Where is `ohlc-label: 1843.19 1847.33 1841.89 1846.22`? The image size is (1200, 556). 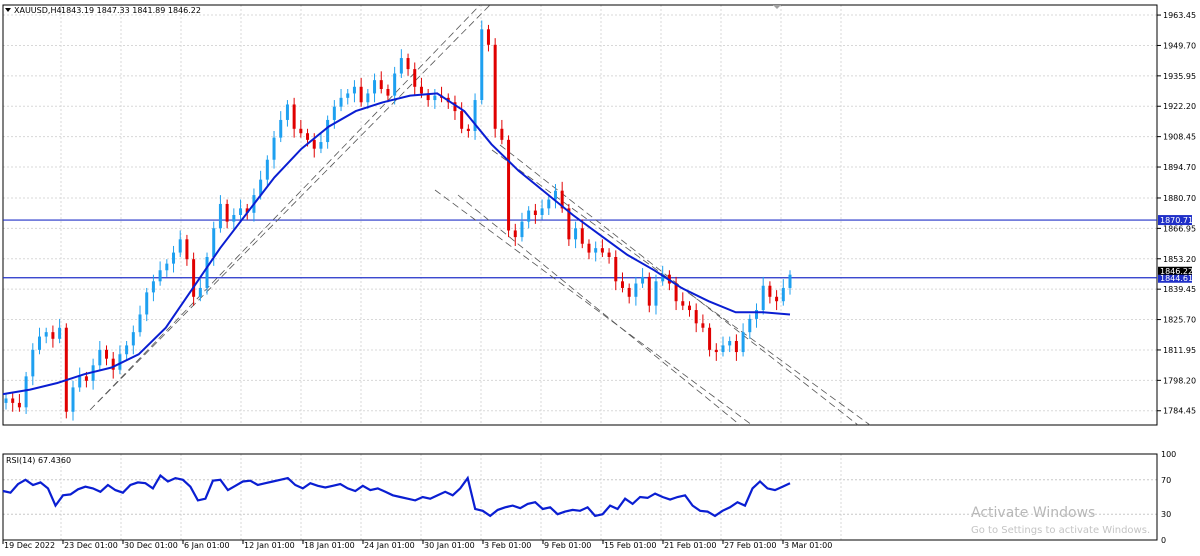 ohlc-label: 1843.19 1847.33 1841.89 1846.22 is located at coordinates (131, 10).